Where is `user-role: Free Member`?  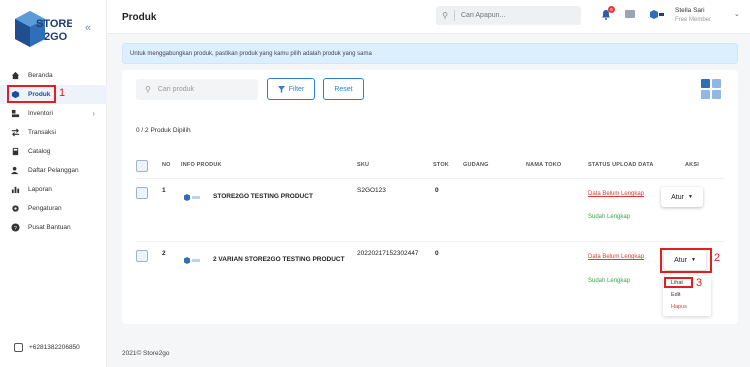 user-role: Free Member is located at coordinates (693, 20).